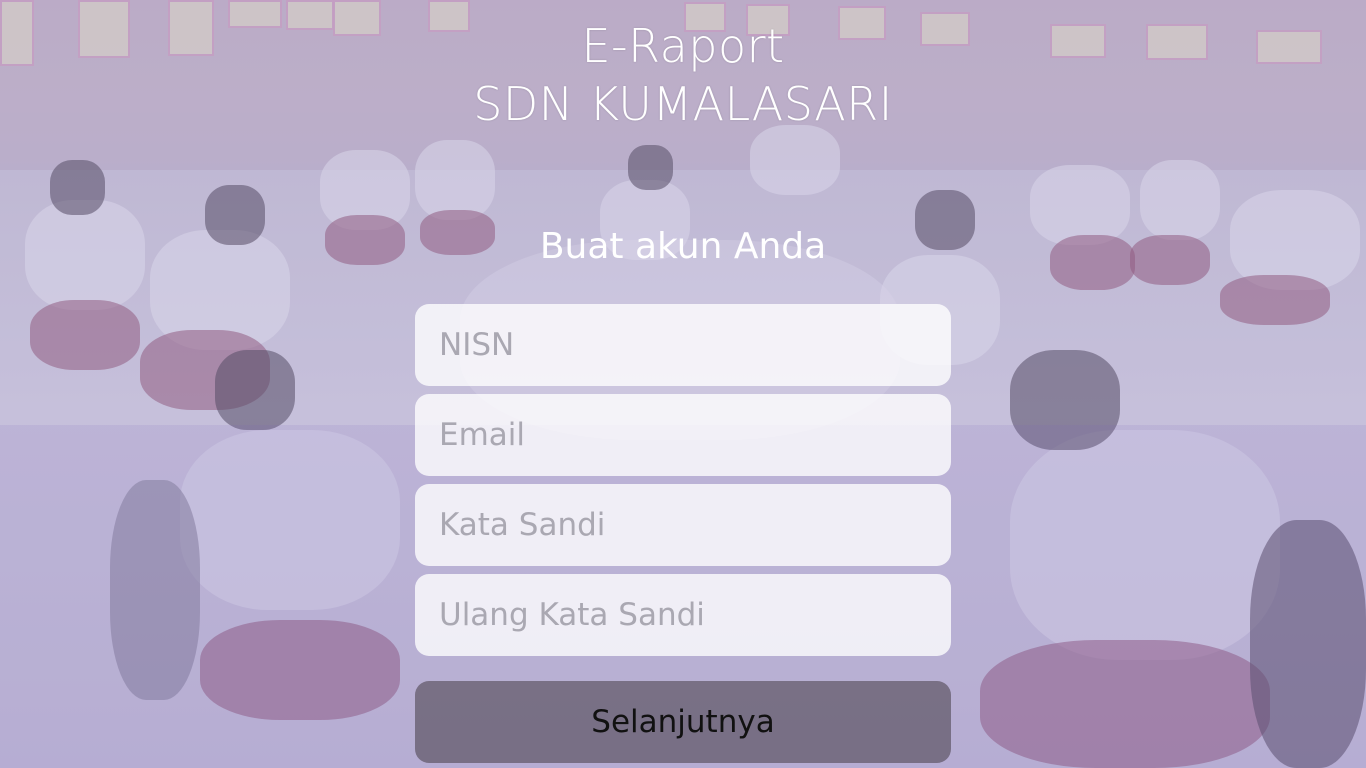  Describe the element at coordinates (683, 345) in the screenshot. I see `nisn-input` at that location.